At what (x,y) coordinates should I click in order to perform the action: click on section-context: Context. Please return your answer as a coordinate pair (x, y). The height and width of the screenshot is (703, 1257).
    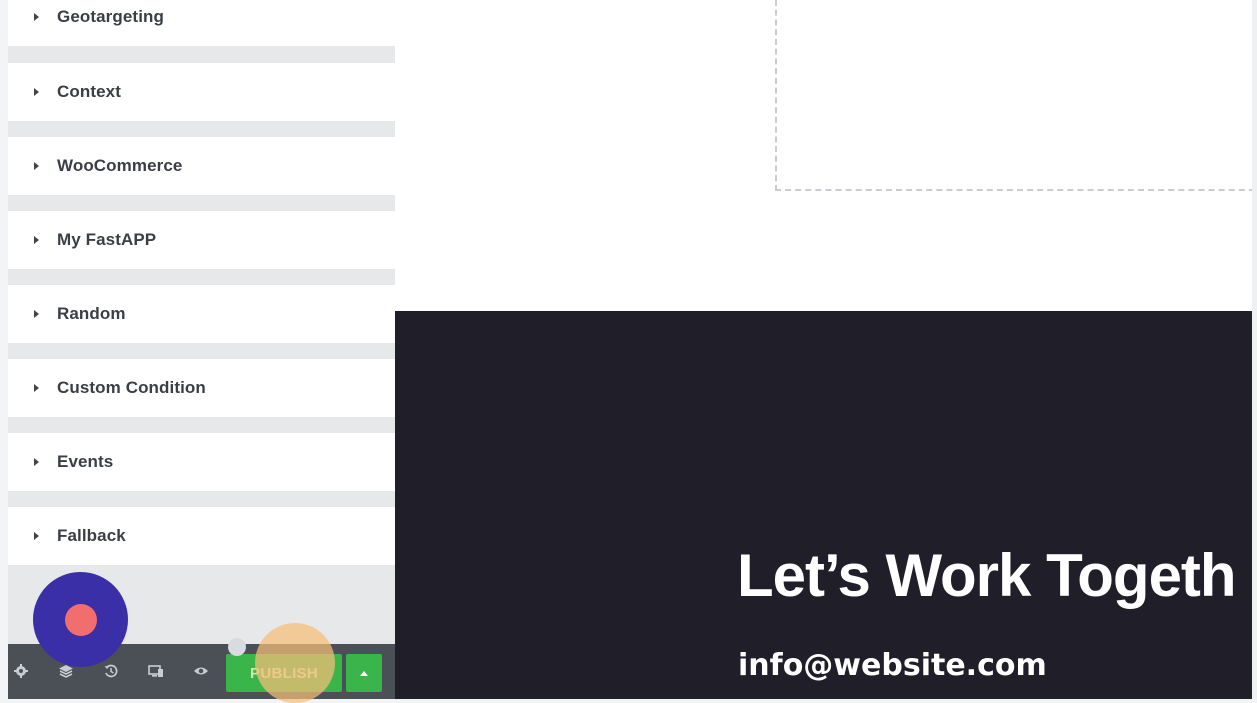
    Looking at the image, I should click on (201, 92).